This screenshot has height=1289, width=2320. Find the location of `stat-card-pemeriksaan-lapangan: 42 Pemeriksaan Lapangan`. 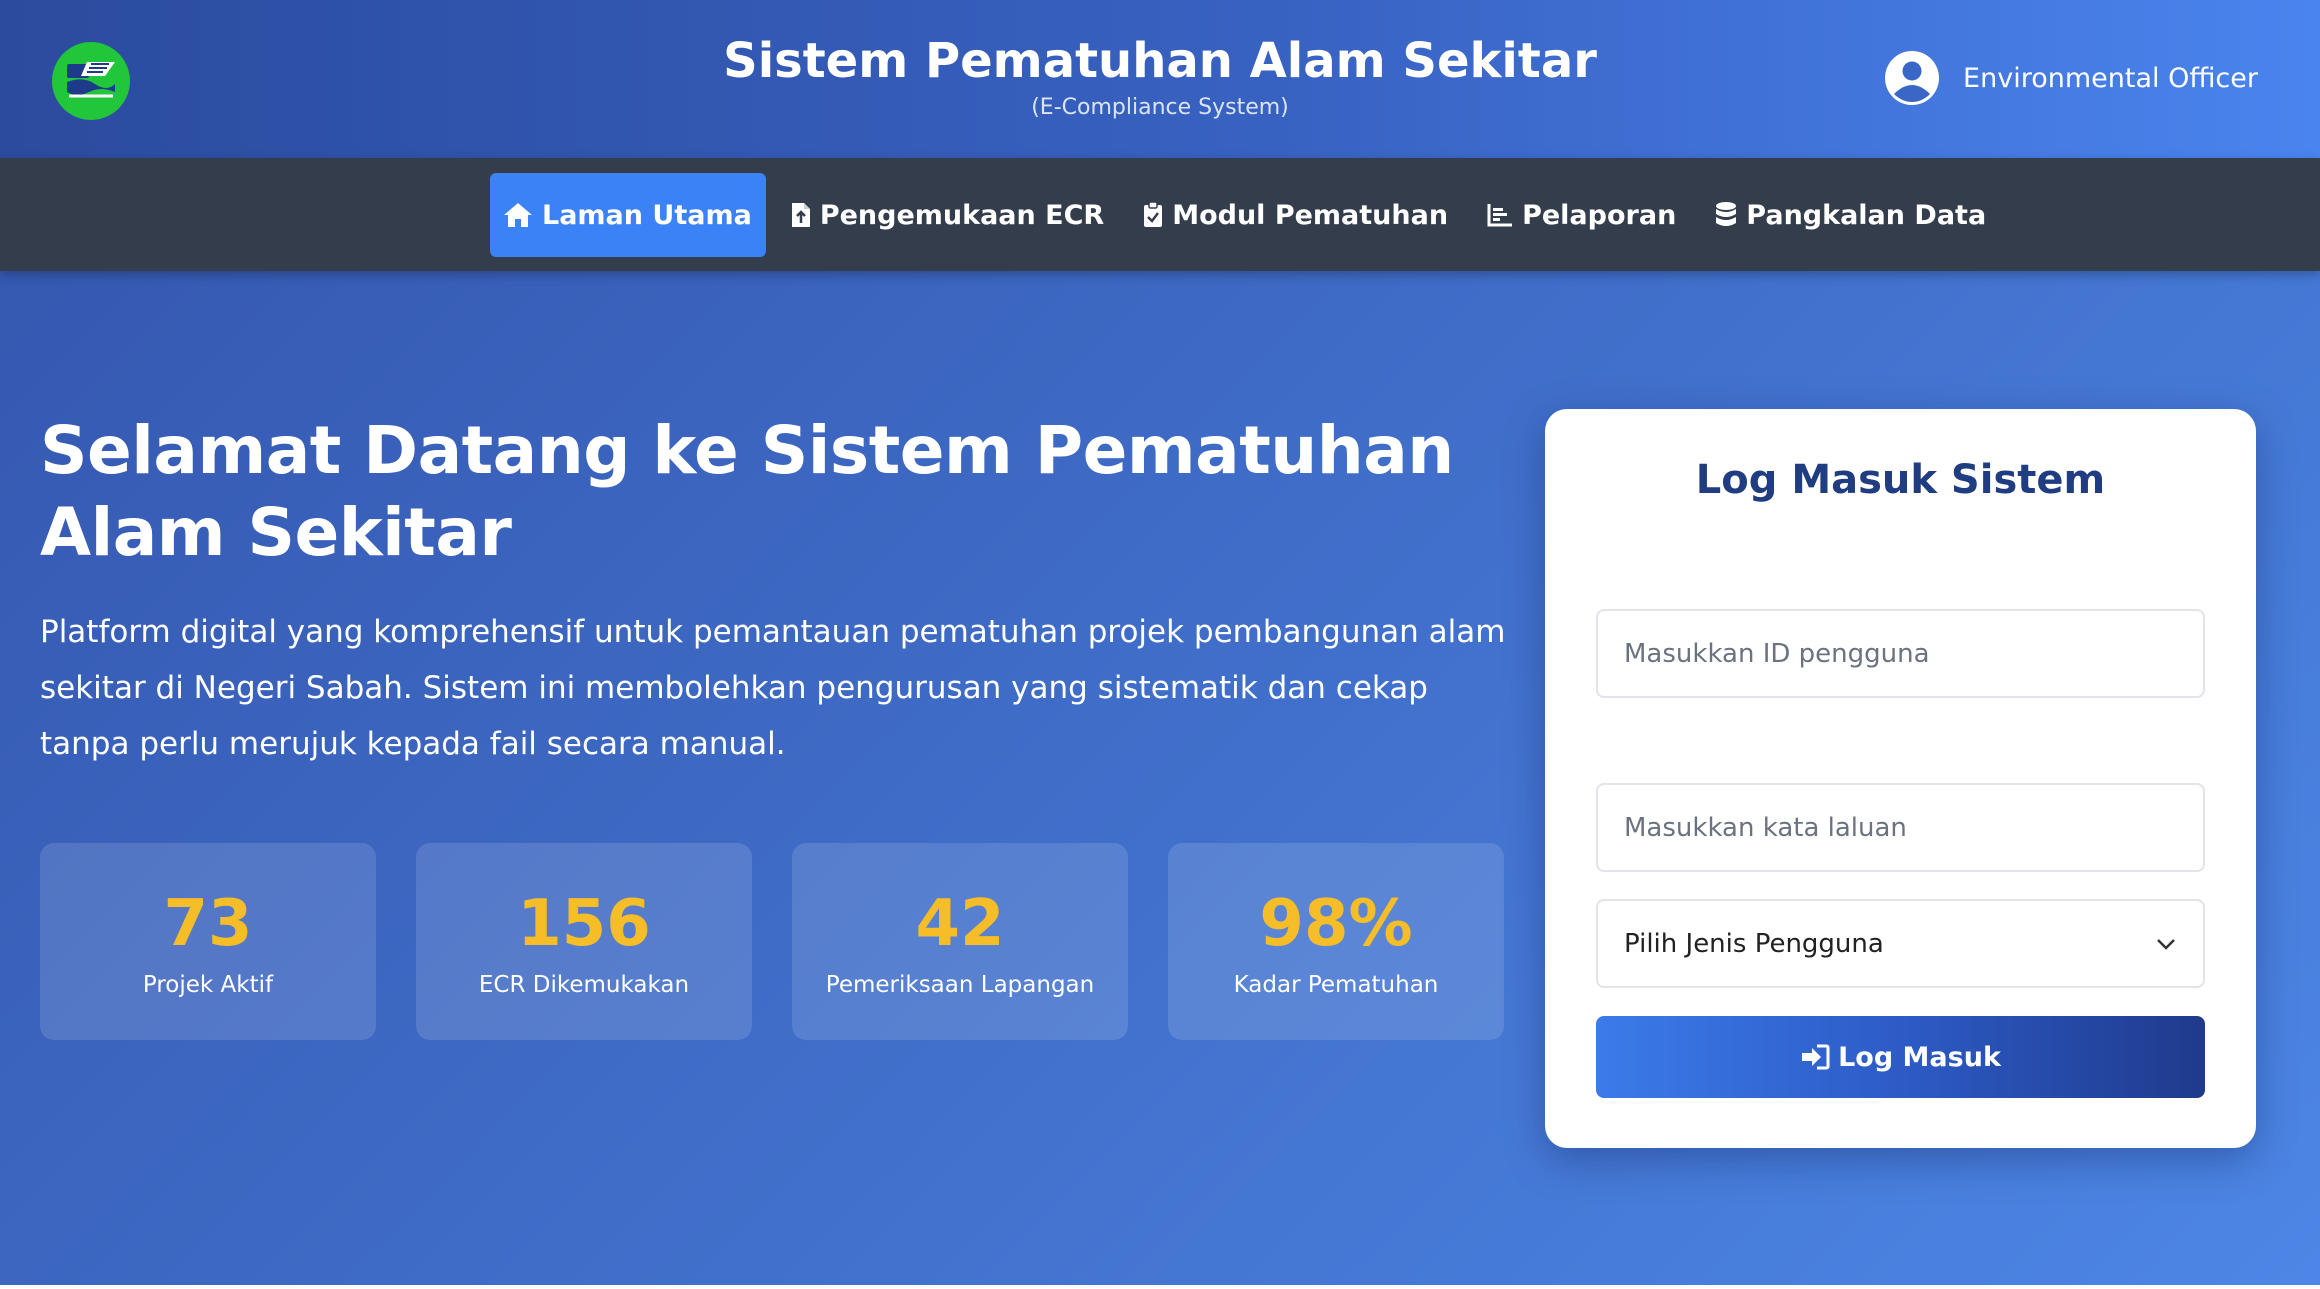

stat-card-pemeriksaan-lapangan: 42 Pemeriksaan Lapangan is located at coordinates (960, 941).